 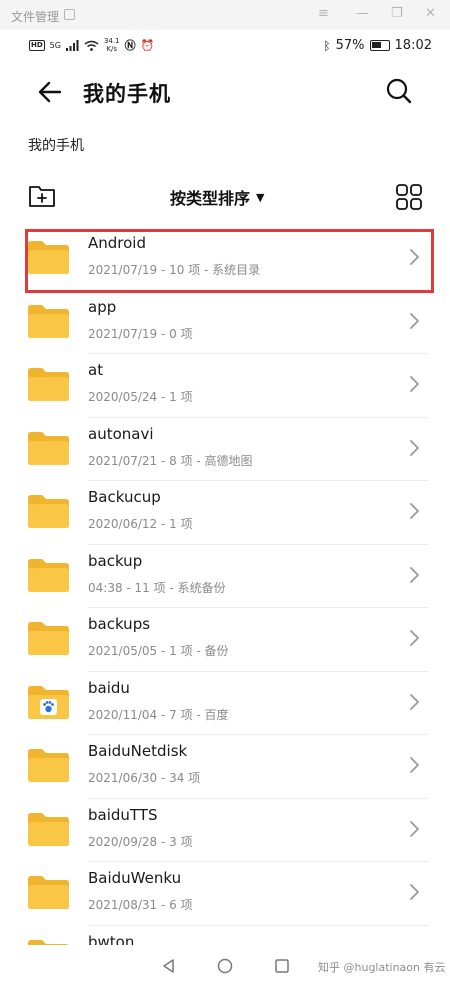 I want to click on file-meta: 2020/09/28 - 3 项, so click(x=140, y=841).